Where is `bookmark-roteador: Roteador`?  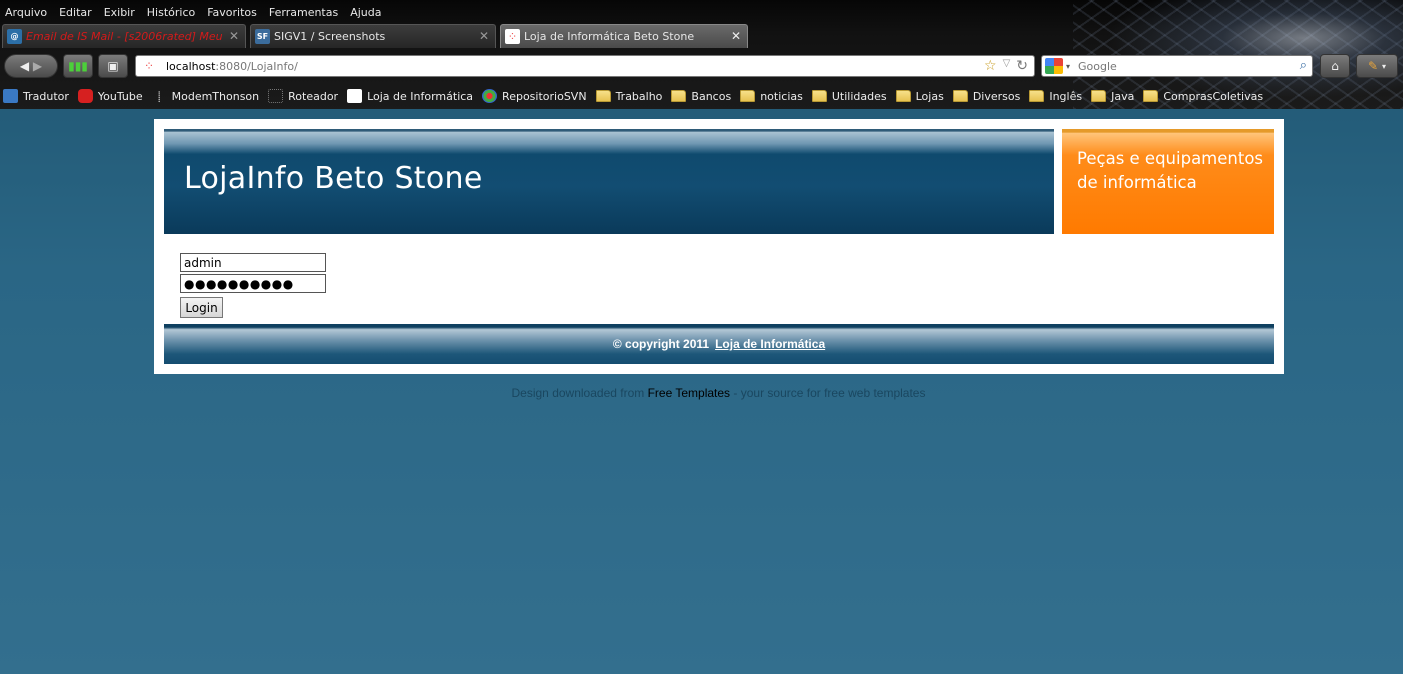
bookmark-roteador: Roteador is located at coordinates (303, 96).